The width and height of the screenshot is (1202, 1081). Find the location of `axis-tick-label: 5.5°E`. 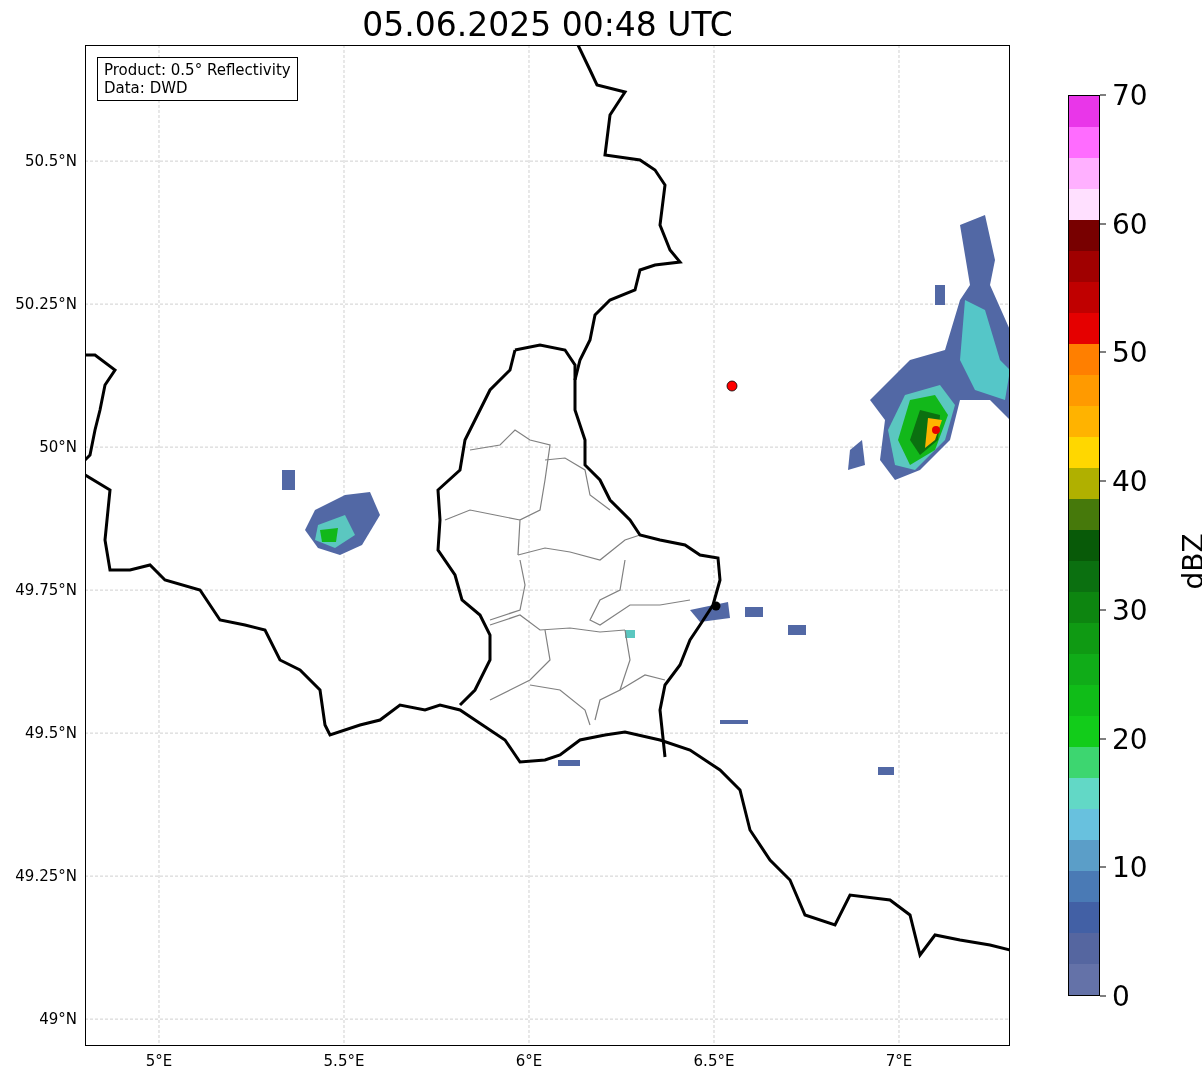

axis-tick-label: 5.5°E is located at coordinates (344, 1061).